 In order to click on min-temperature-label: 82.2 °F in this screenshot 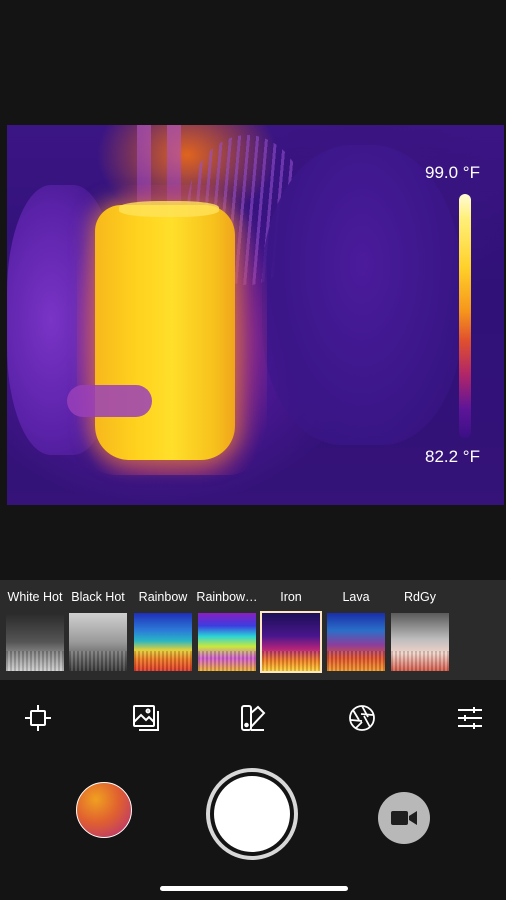, I will do `click(452, 456)`.